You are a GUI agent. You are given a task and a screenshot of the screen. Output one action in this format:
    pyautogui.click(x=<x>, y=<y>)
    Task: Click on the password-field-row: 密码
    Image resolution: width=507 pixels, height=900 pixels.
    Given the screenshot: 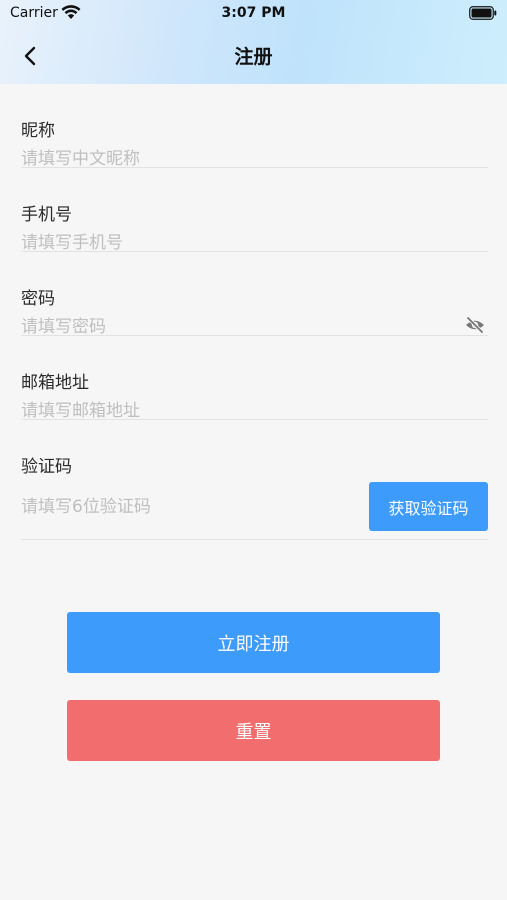 What is the action you would take?
    pyautogui.click(x=254, y=296)
    